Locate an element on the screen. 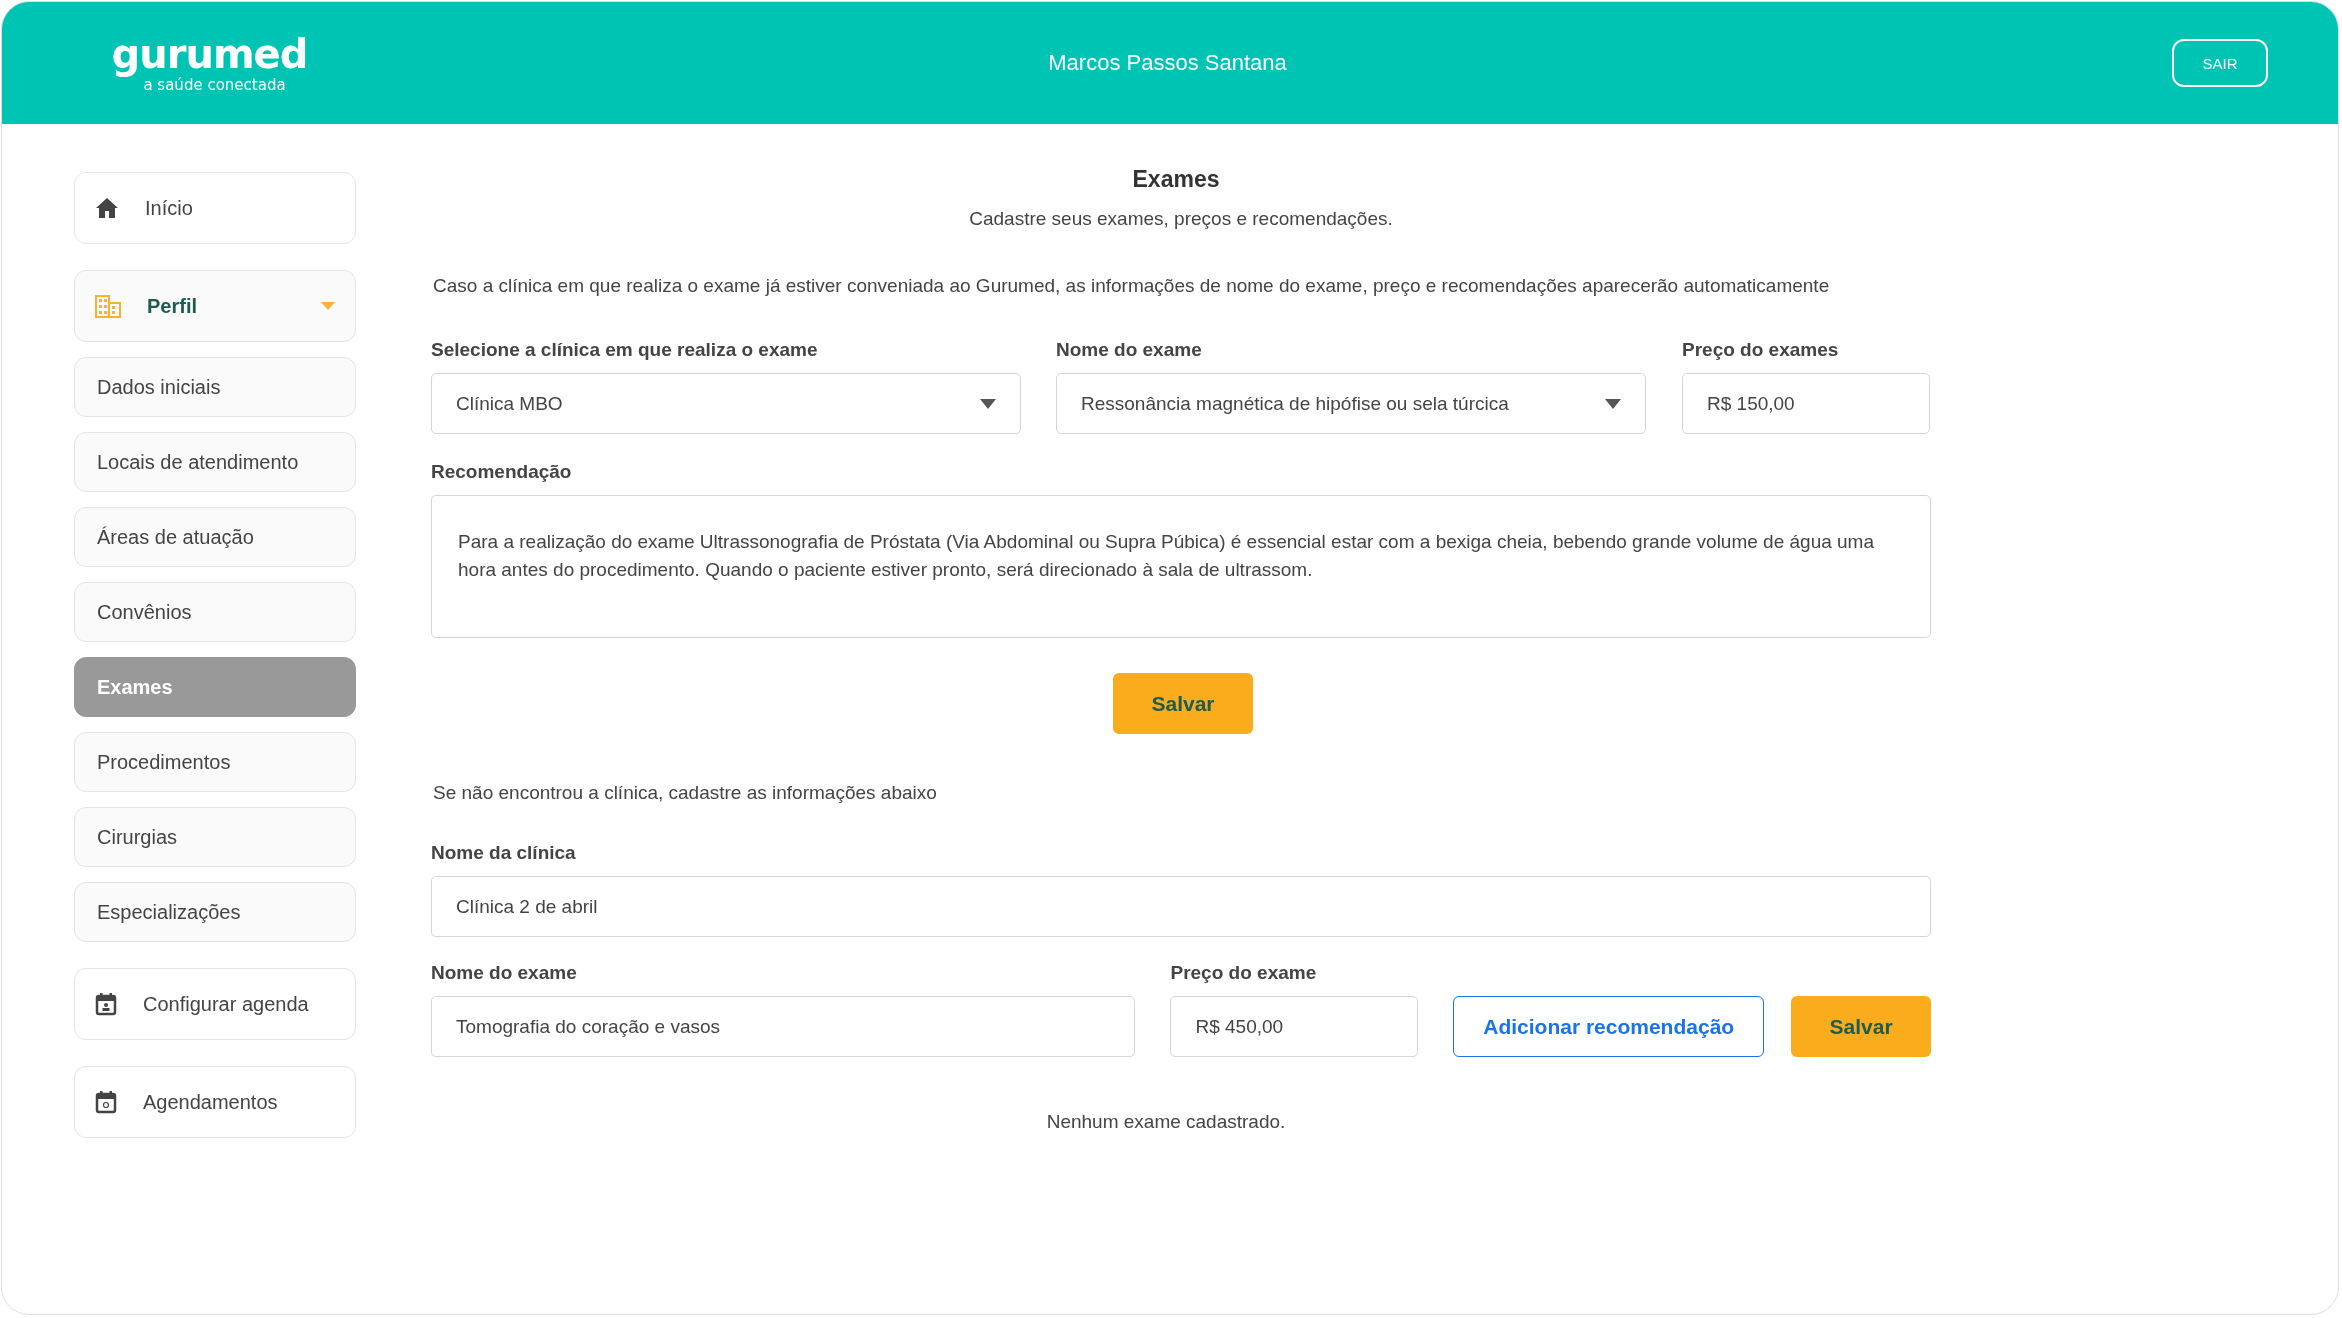 Image resolution: width=2342 pixels, height=1318 pixels. submenu-item: Locais de atendimento is located at coordinates (215, 462).